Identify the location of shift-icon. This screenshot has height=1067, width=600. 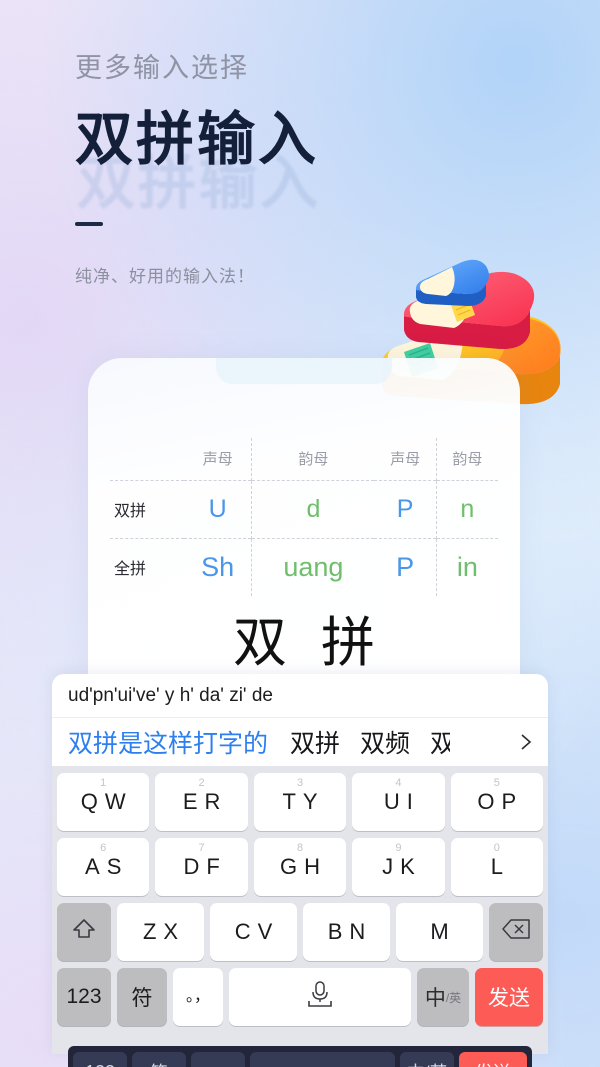
(84, 932).